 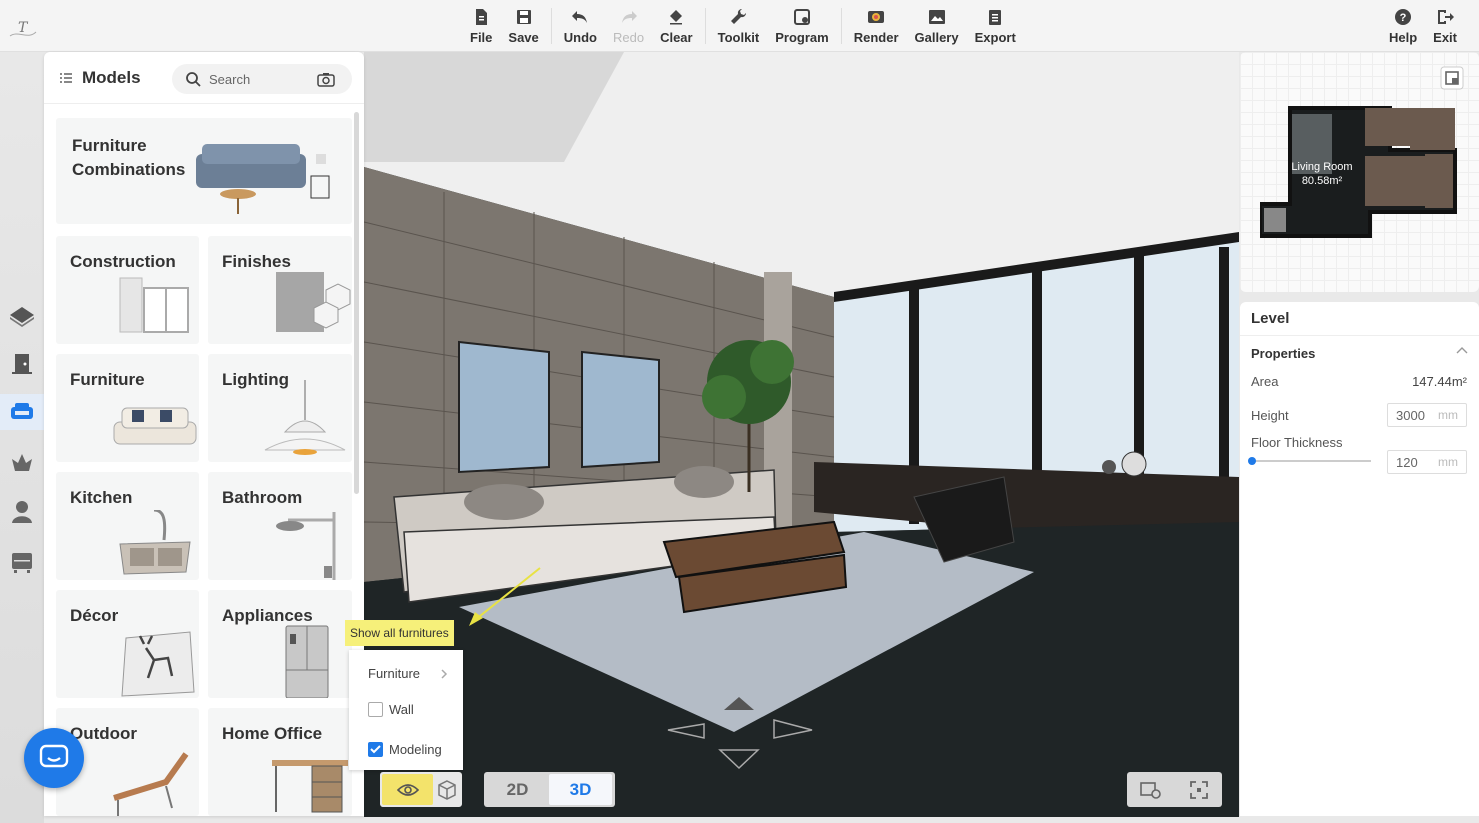 What do you see at coordinates (1423, 26) in the screenshot?
I see `toolbar-right: ? Help Exit` at bounding box center [1423, 26].